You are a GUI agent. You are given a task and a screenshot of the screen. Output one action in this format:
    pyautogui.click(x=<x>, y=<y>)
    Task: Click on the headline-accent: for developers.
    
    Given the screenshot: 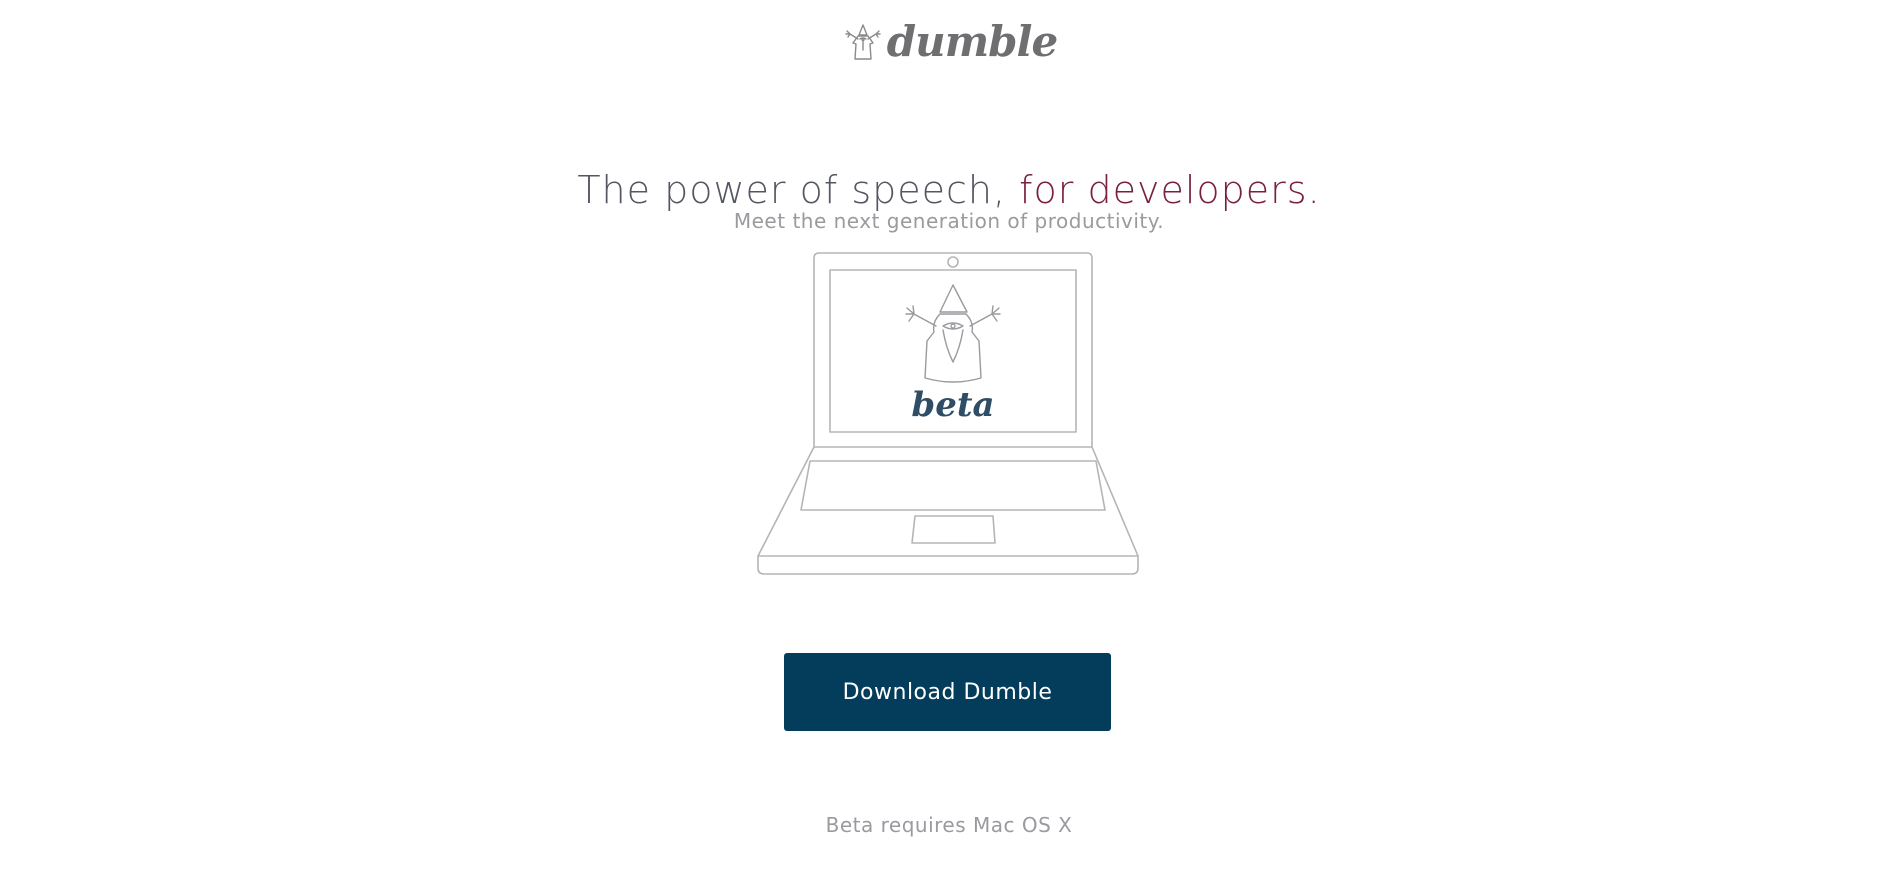 What is the action you would take?
    pyautogui.click(x=1170, y=190)
    